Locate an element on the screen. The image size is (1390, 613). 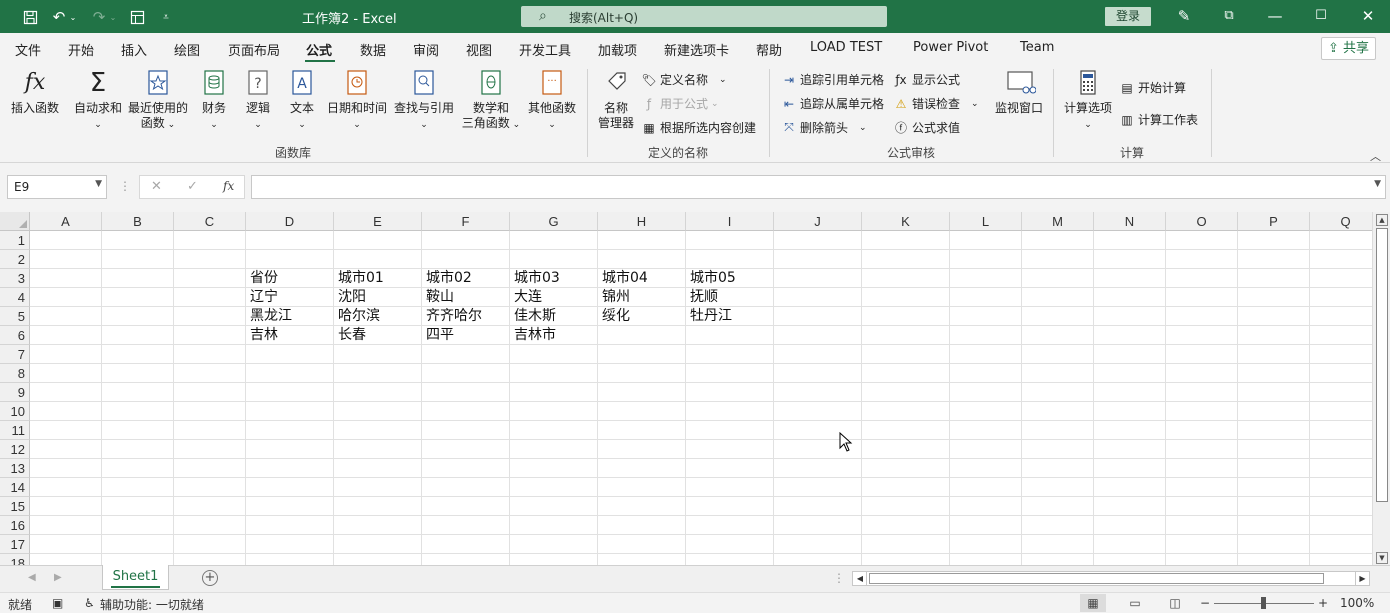
date-time-button: 日期和时间 ⌄ is located at coordinates (357, 101).